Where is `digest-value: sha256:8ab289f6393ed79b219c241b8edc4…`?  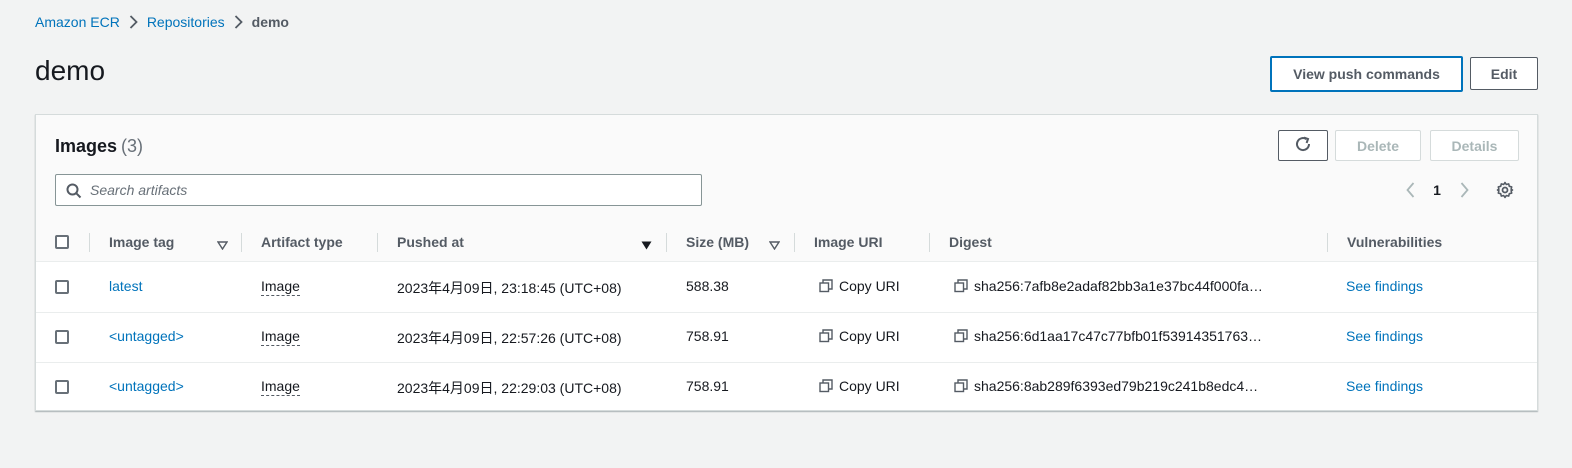
digest-value: sha256:8ab289f6393ed79b219c241b8edc4… is located at coordinates (1116, 386).